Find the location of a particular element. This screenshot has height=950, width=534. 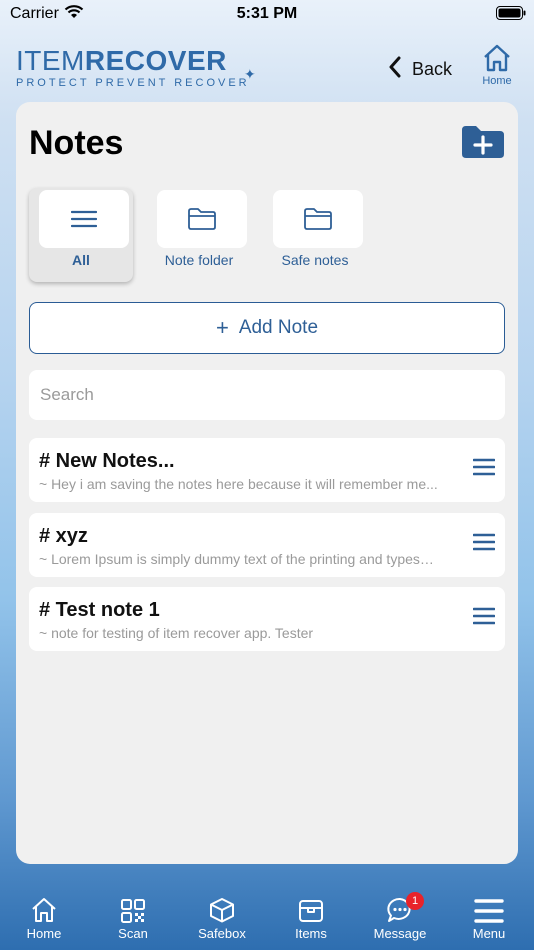

category-all-tile is located at coordinates (84, 219).